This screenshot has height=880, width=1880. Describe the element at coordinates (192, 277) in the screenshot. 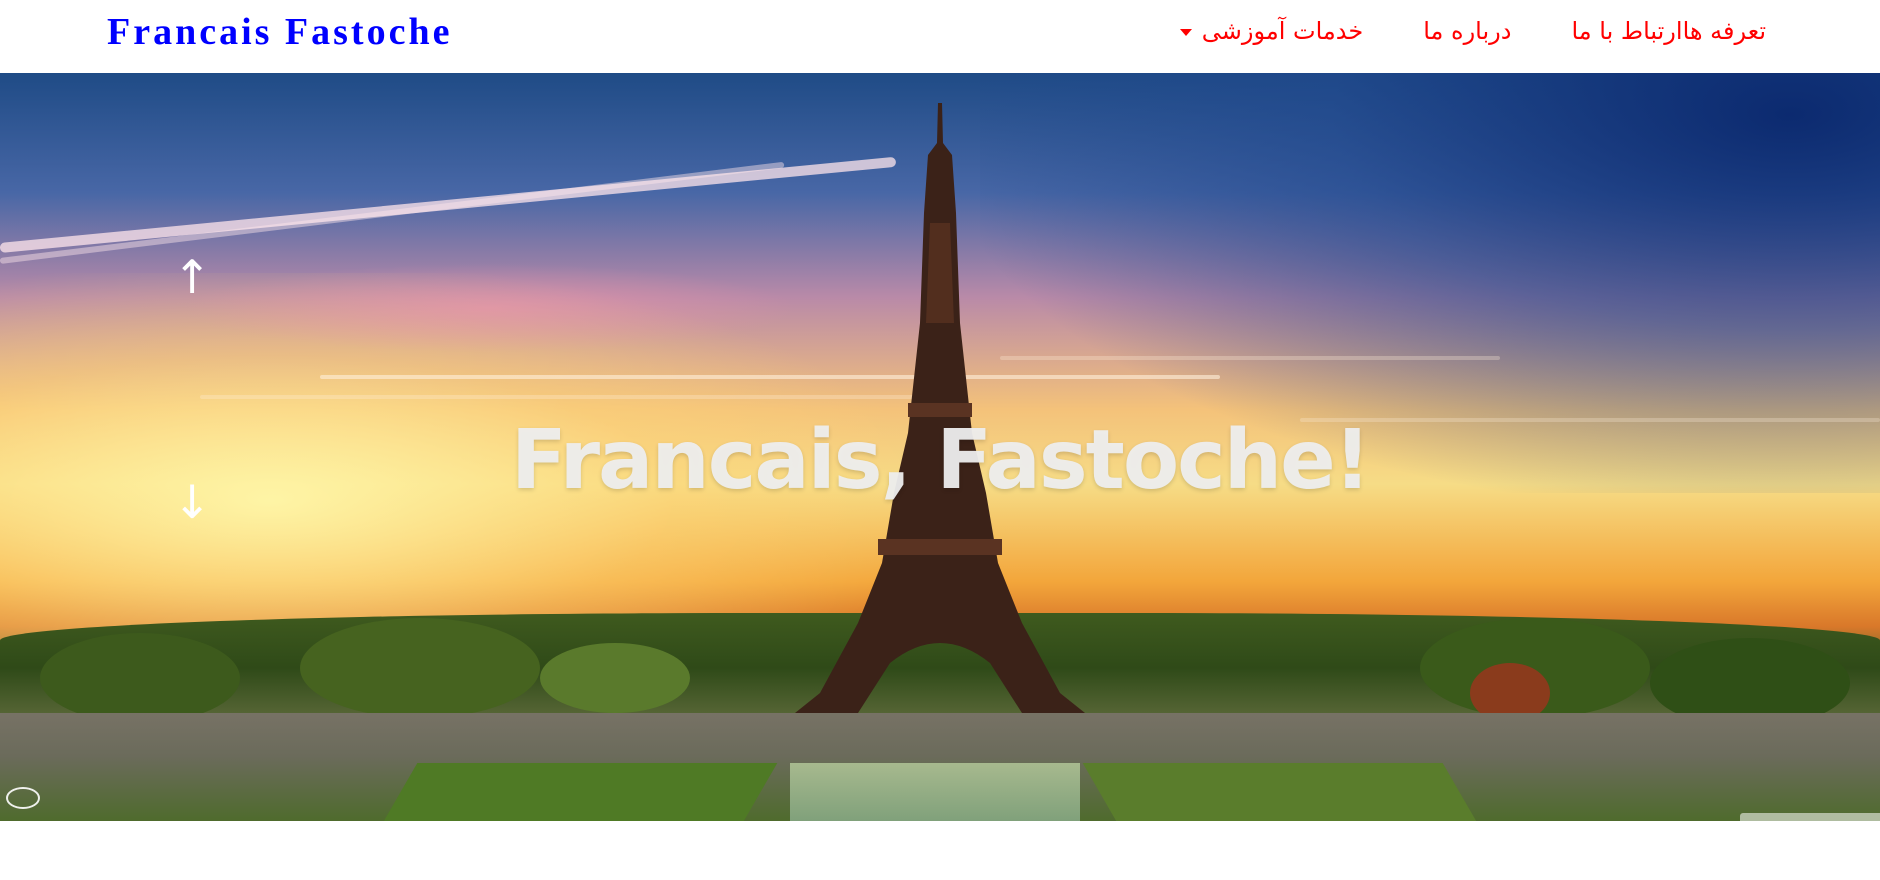

I see `carousel-prev-arrow-icon: ↑` at that location.